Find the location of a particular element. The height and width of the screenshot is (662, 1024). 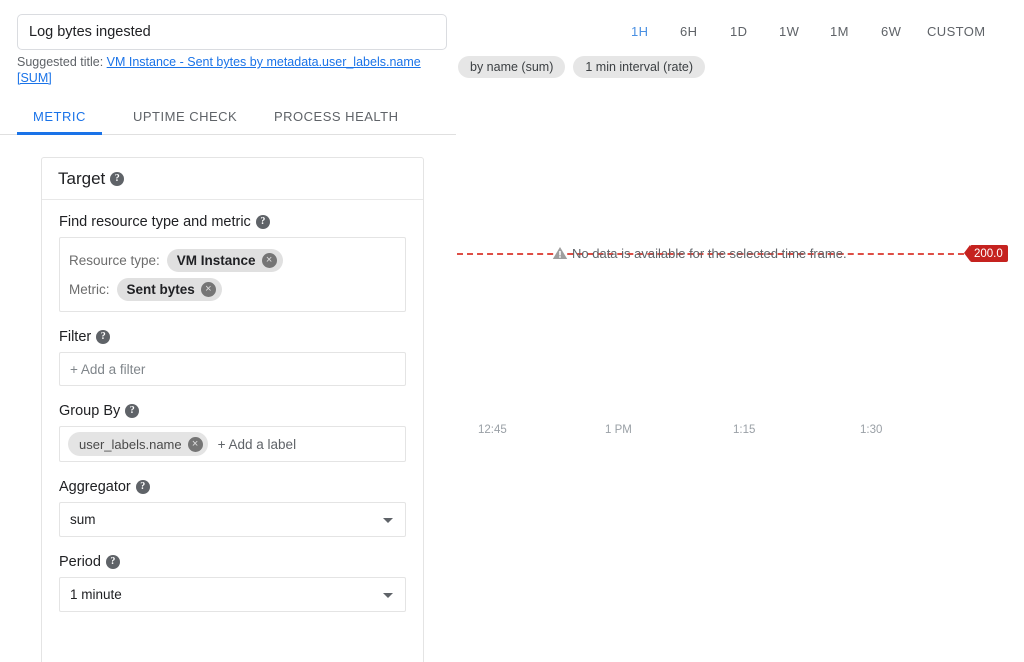

target-card-header: Target ? is located at coordinates (232, 179).